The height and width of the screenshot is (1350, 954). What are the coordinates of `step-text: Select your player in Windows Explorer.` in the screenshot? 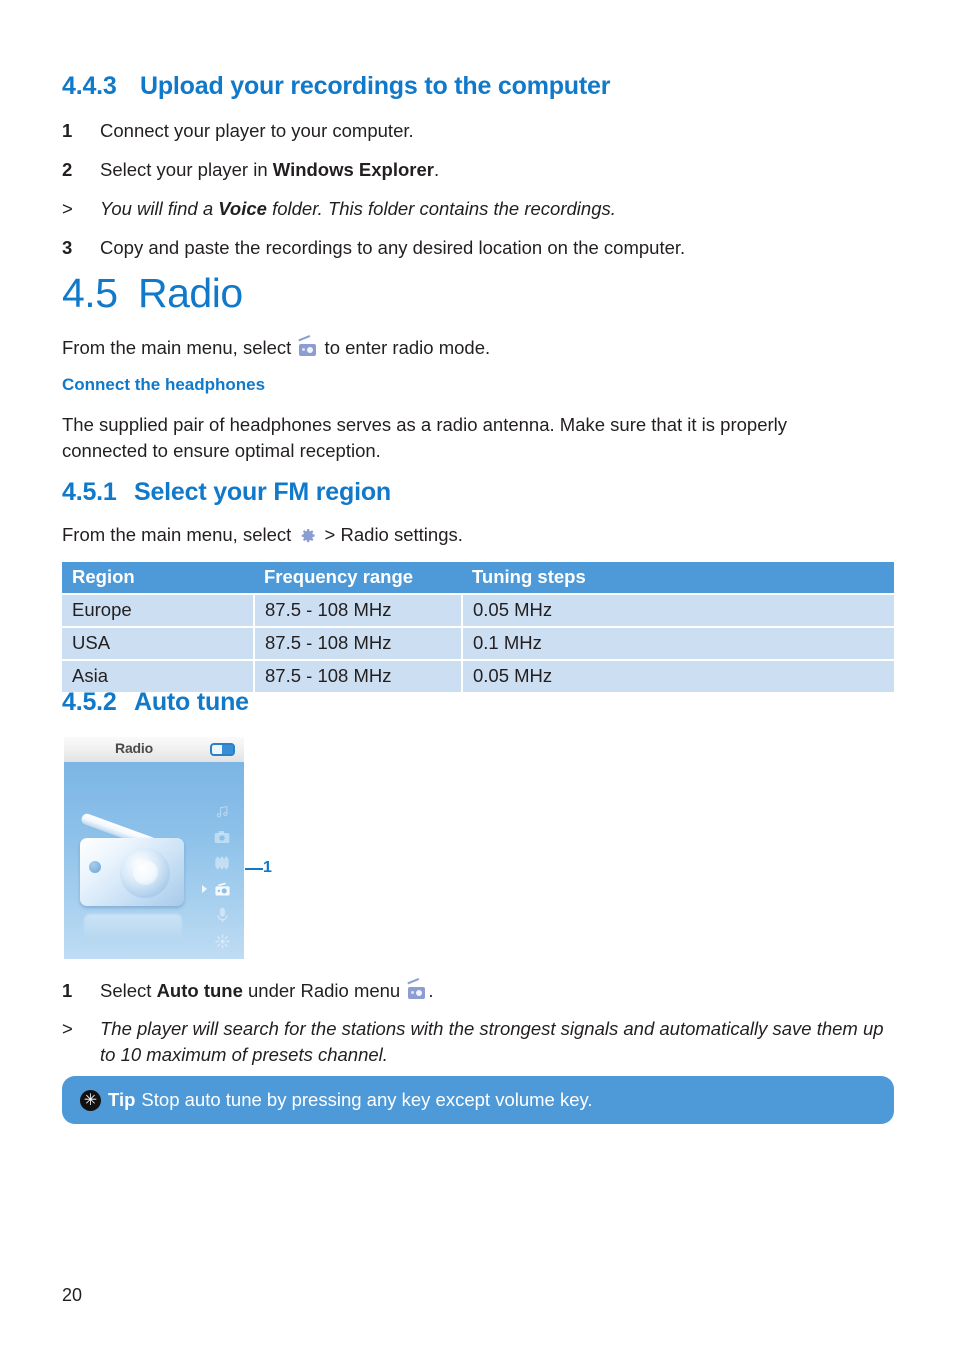 It's located at (501, 170).